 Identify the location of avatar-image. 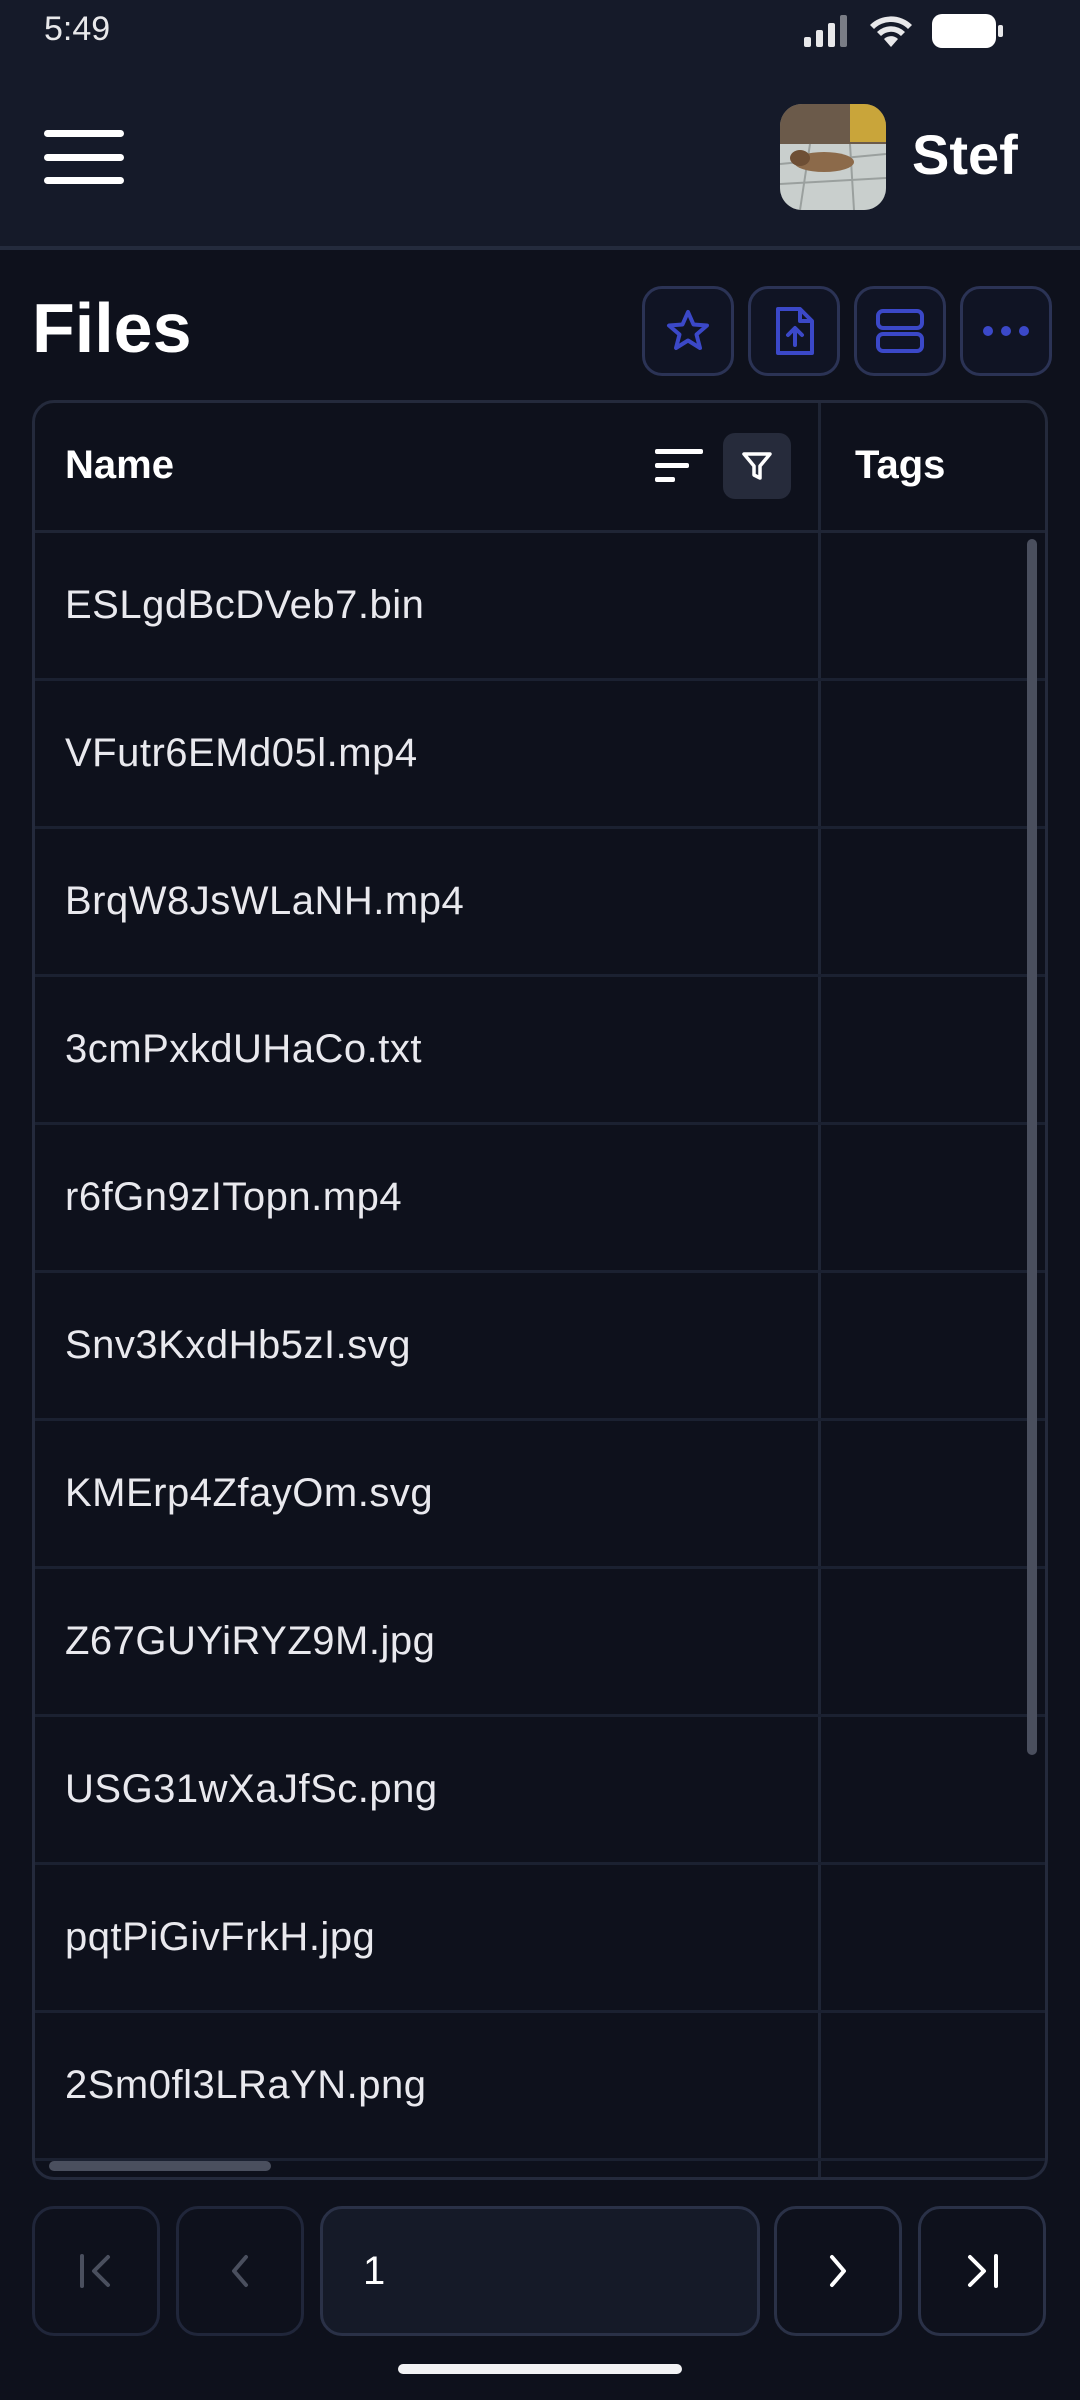
(833, 157).